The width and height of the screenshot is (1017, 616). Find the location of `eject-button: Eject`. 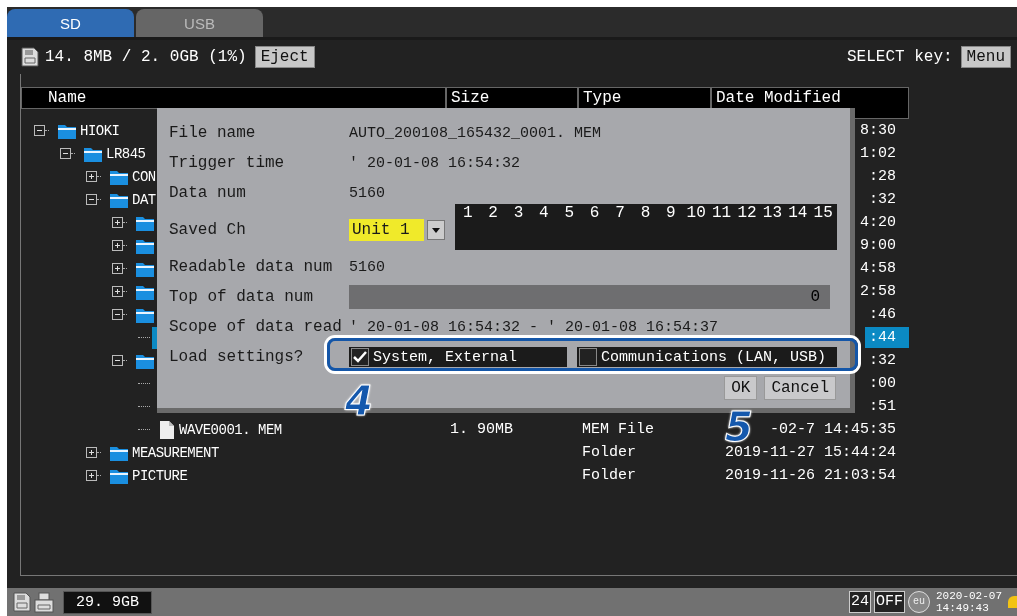

eject-button: Eject is located at coordinates (284, 57).